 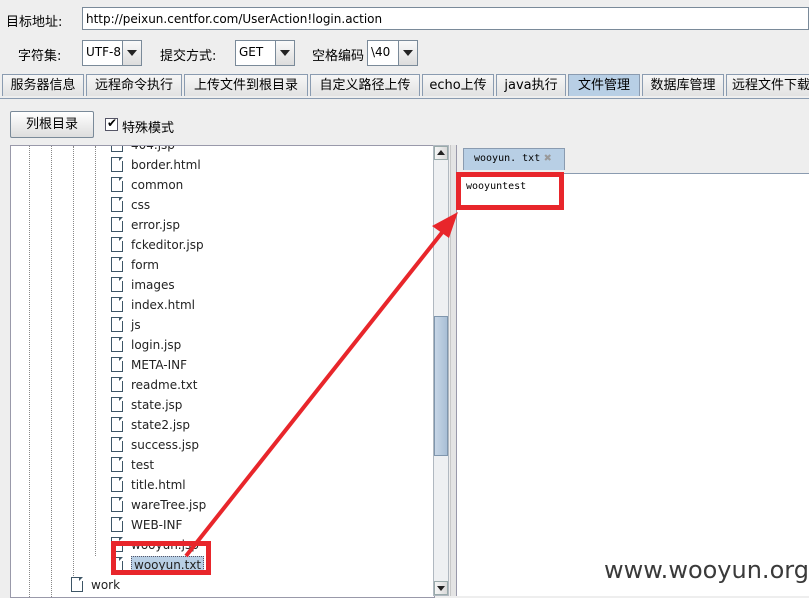 What do you see at coordinates (706, 570) in the screenshot?
I see `watermark-text: www.wooyun.org` at bounding box center [706, 570].